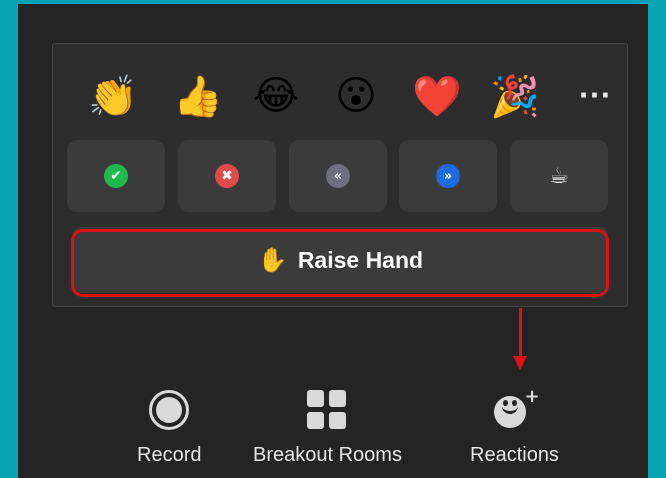 The image size is (666, 478). What do you see at coordinates (515, 96) in the screenshot?
I see `party-popper-icon: 🎉` at bounding box center [515, 96].